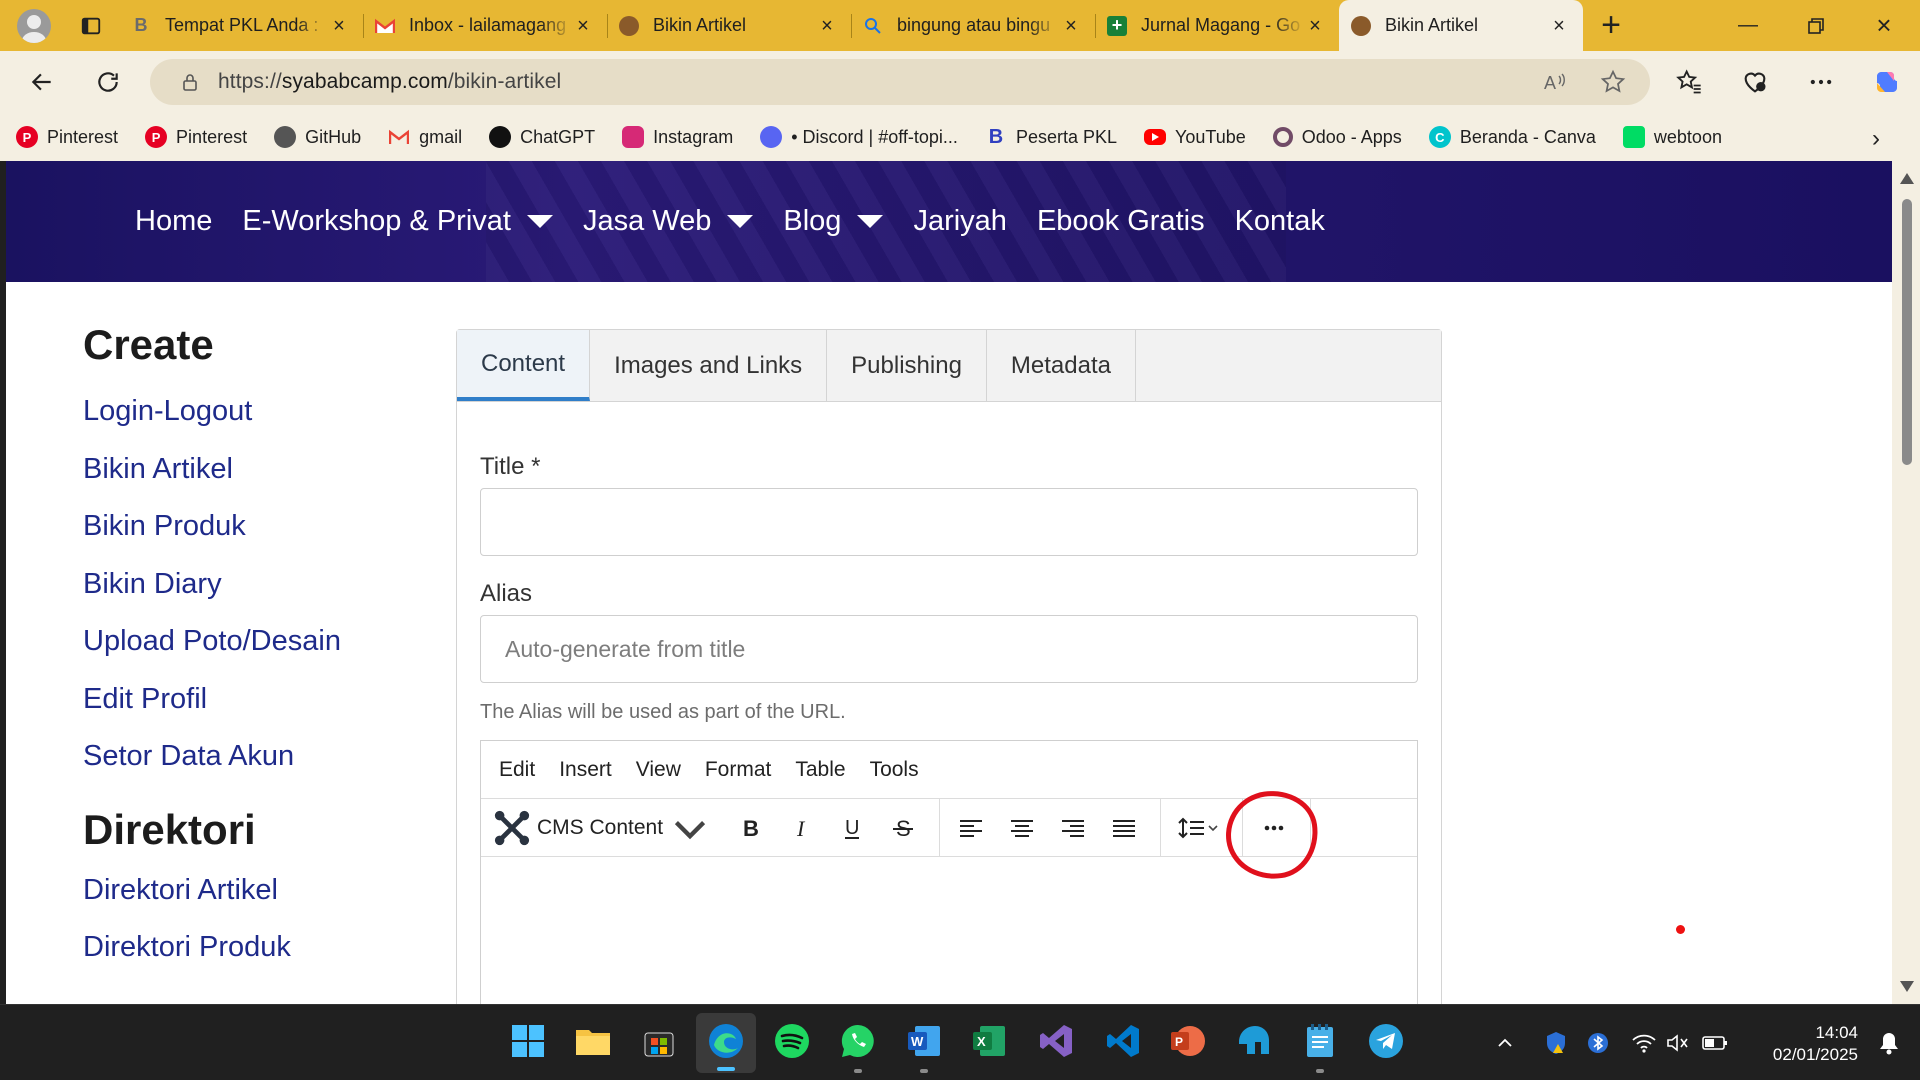  What do you see at coordinates (801, 828) in the screenshot?
I see `italic-button: I` at bounding box center [801, 828].